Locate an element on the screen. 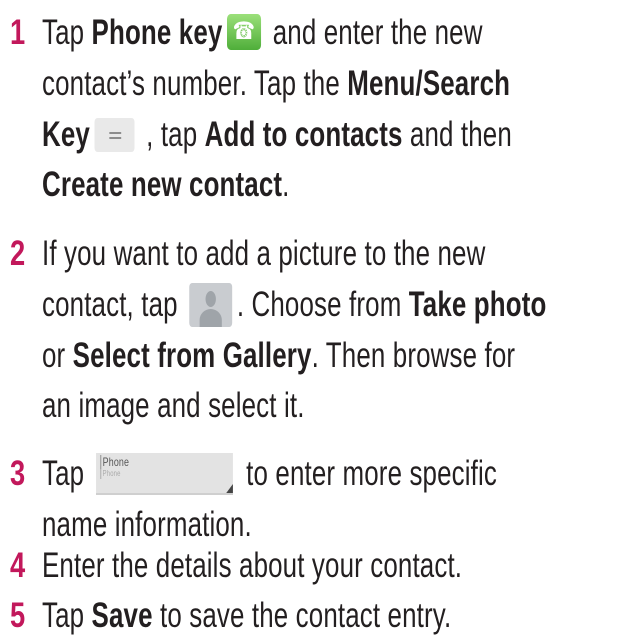  step-2-line-3: or Select from Gallery. Then browse for is located at coordinates (279, 355).